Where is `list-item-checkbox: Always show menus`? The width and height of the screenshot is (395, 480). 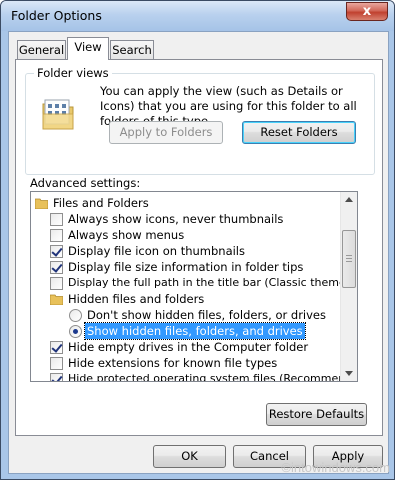
list-item-checkbox: Always show menus is located at coordinates (195, 235).